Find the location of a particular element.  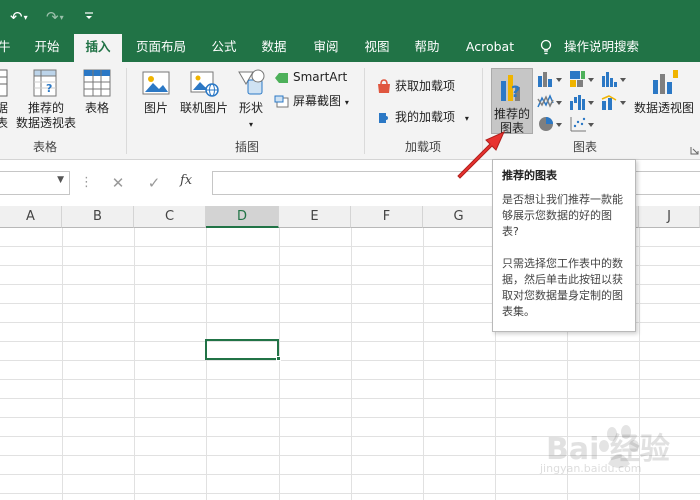

tooltip-title: 推荐的图表 is located at coordinates (529, 175).